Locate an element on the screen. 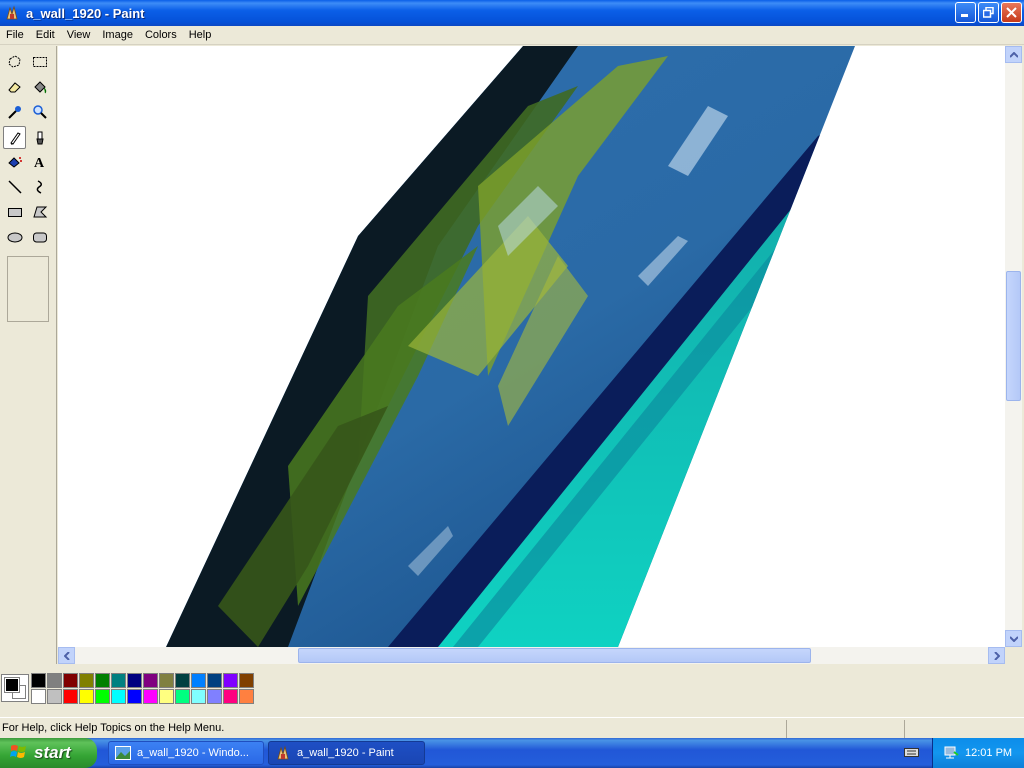 This screenshot has width=1024, height=768. foreground-color is located at coordinates (12, 685).